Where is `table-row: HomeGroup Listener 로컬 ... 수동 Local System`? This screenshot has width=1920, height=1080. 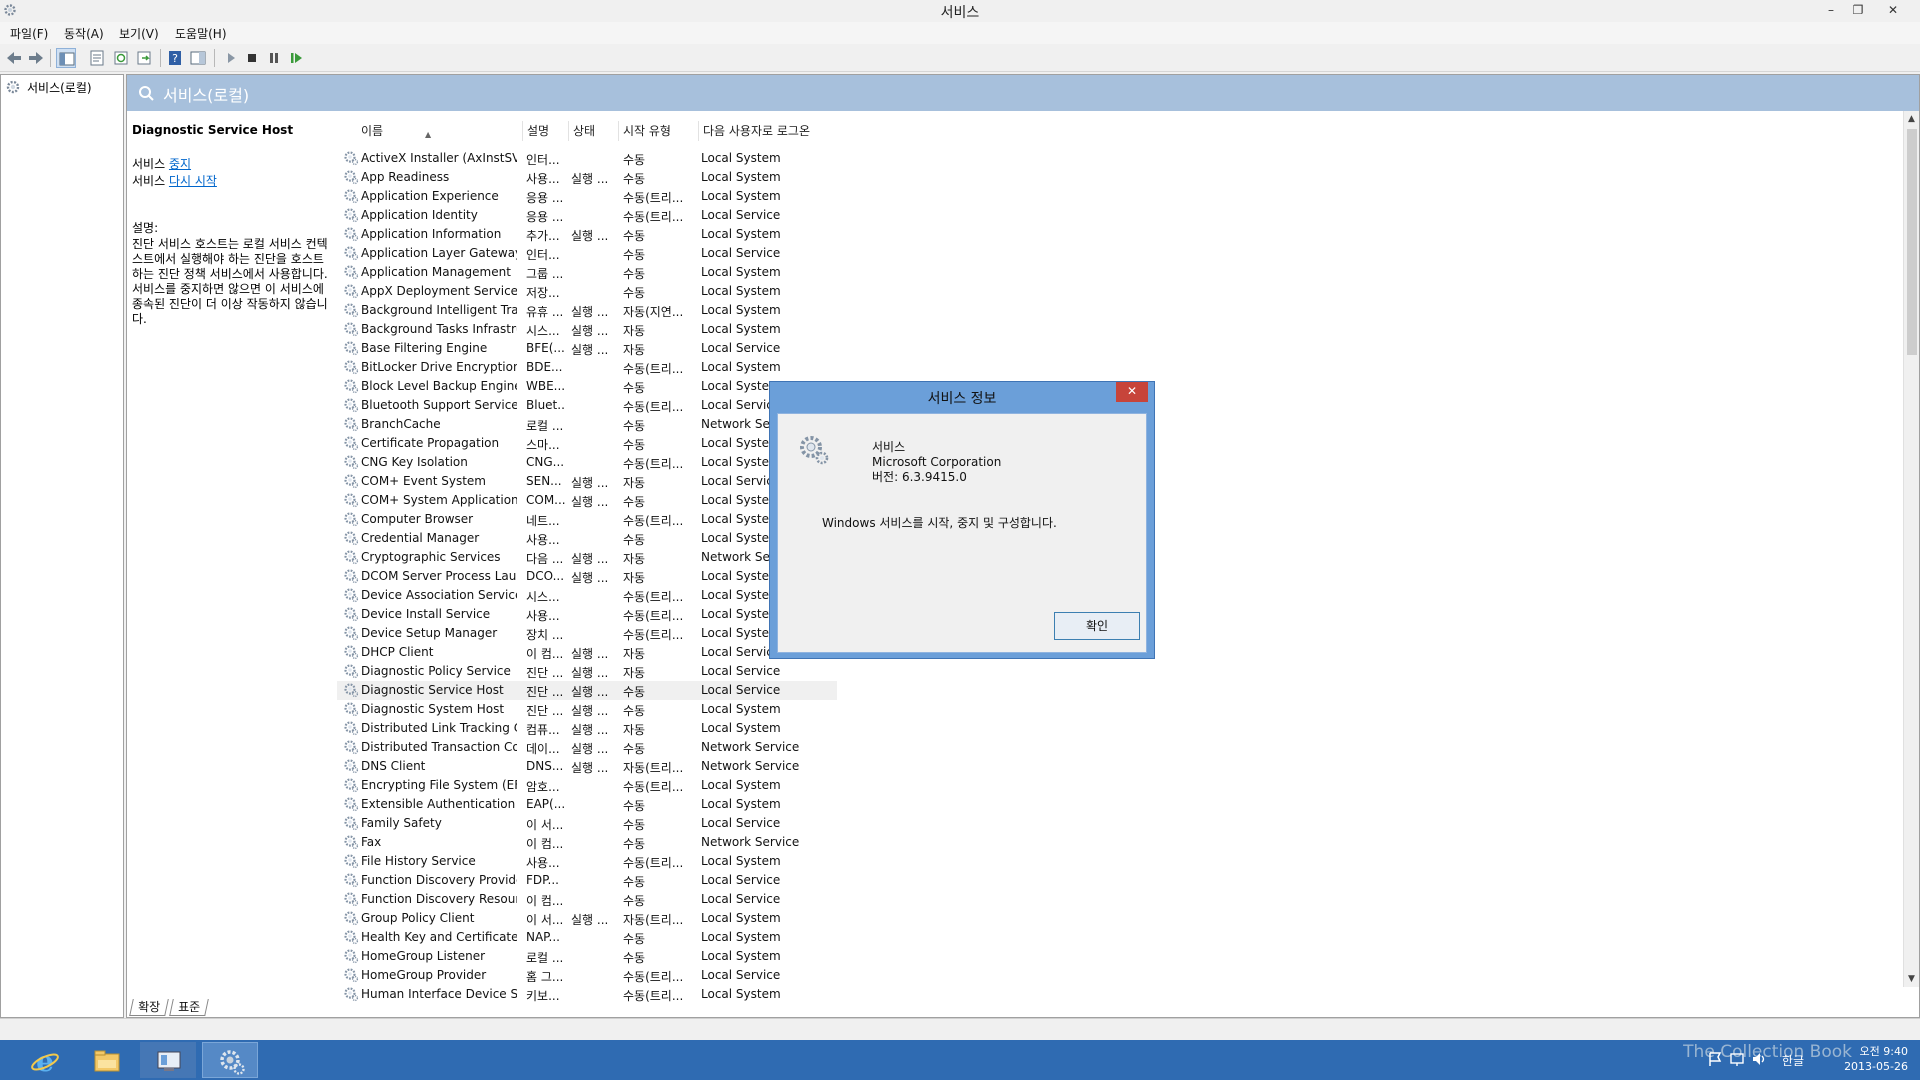
table-row: HomeGroup Listener 로컬 ... 수동 Local System is located at coordinates (587, 956).